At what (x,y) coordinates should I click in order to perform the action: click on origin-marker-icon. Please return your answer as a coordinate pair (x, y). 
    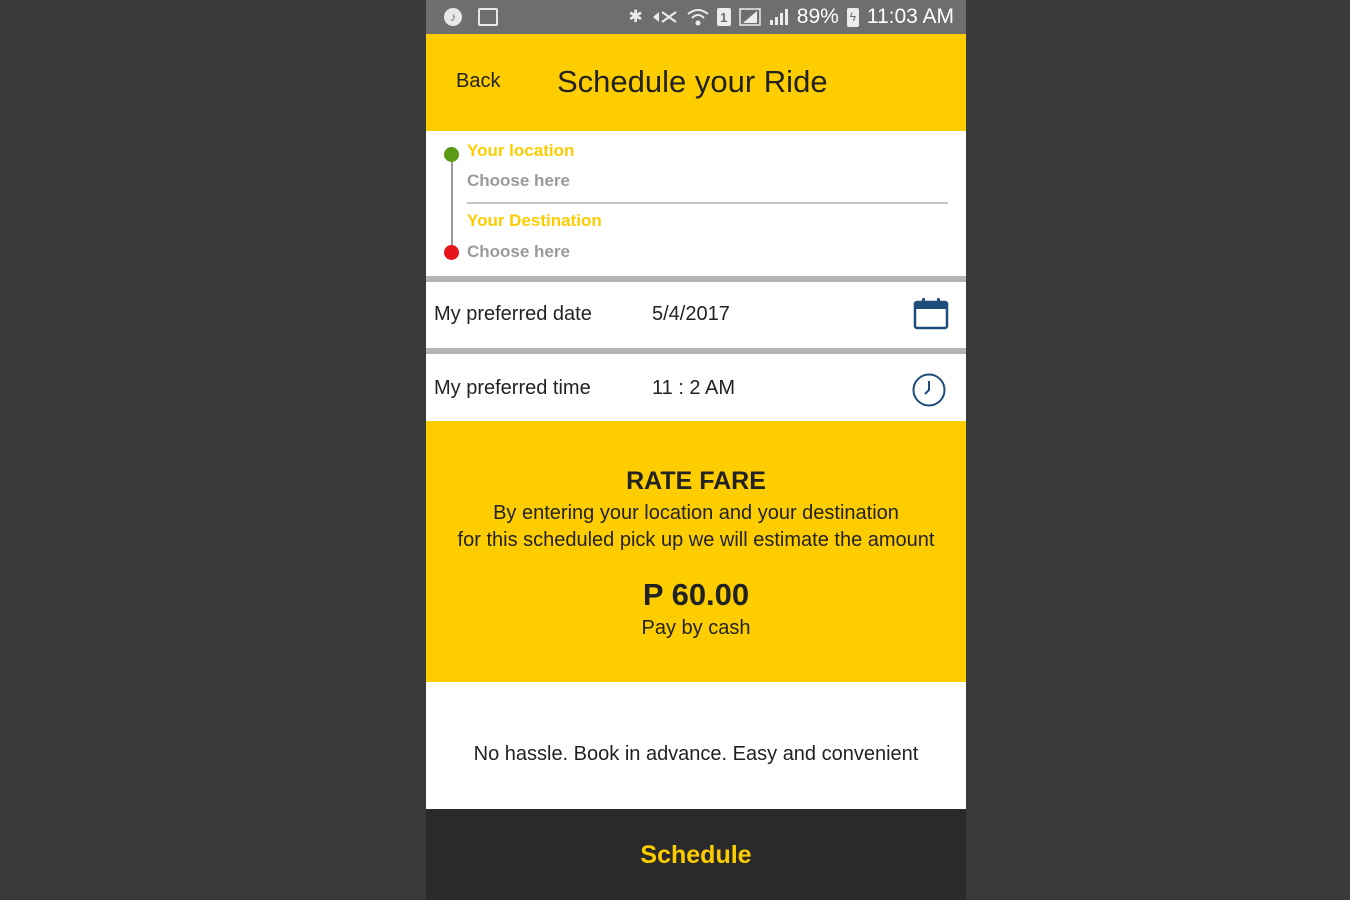
    Looking at the image, I should click on (451, 154).